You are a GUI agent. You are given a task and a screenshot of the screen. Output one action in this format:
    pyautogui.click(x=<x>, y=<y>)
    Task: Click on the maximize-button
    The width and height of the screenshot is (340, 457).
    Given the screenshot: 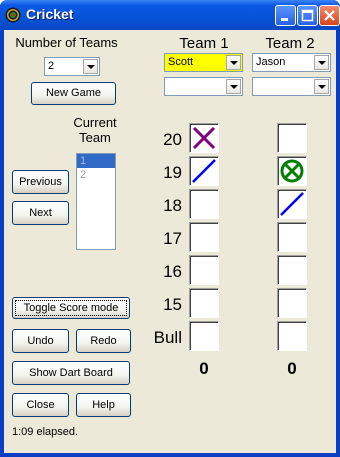 What is the action you would take?
    pyautogui.click(x=307, y=15)
    